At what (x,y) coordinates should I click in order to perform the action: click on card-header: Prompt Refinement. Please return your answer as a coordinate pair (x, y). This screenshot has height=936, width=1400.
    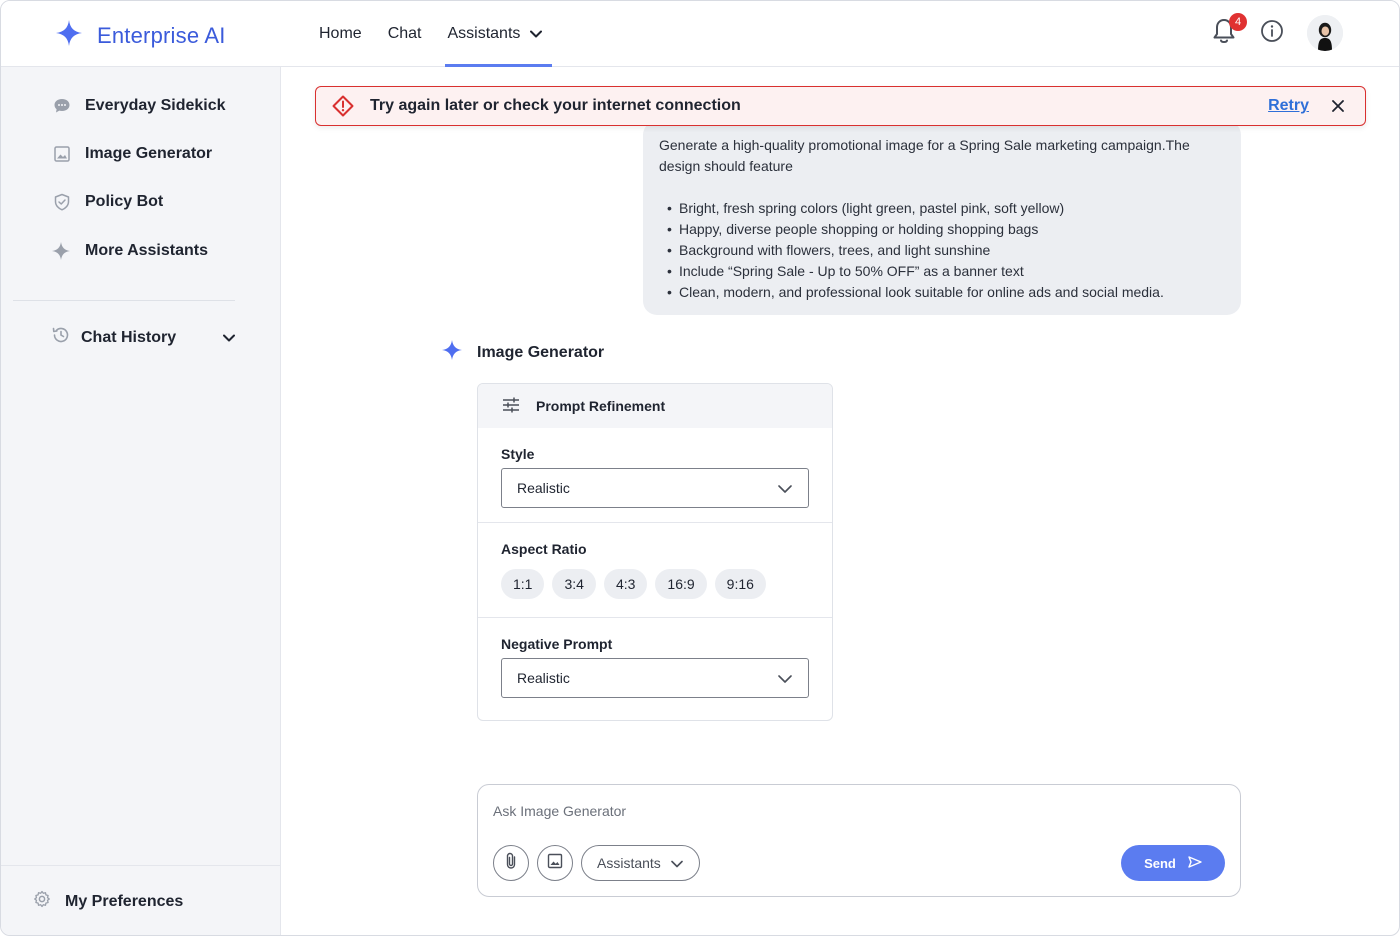
    Looking at the image, I should click on (655, 406).